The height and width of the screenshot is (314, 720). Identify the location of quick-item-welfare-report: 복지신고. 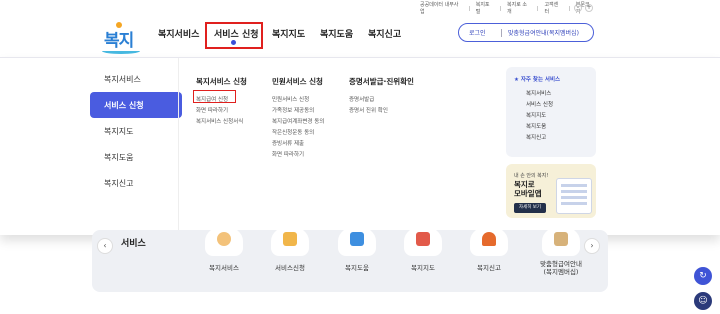
(489, 249).